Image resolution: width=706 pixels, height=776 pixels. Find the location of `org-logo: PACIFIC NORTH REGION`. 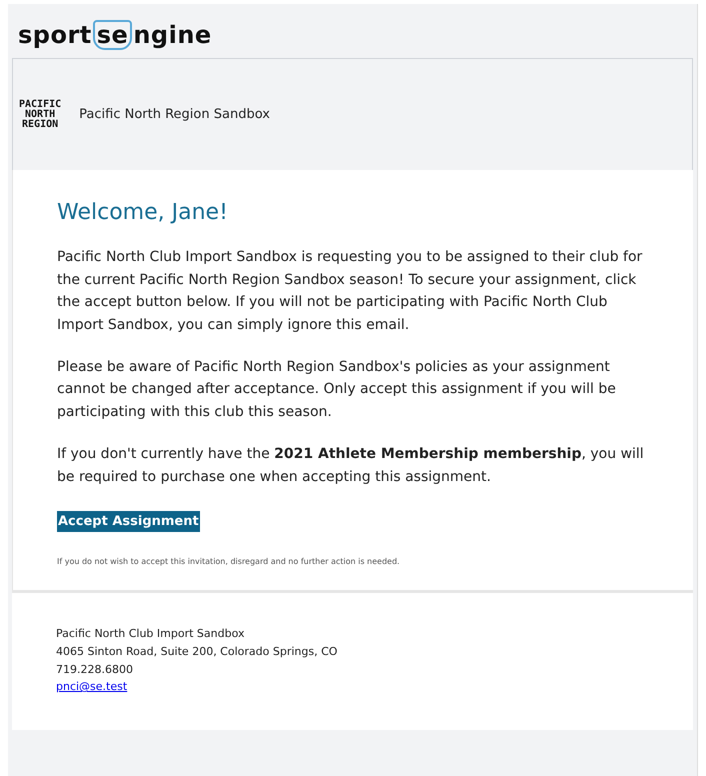

org-logo: PACIFIC NORTH REGION is located at coordinates (40, 115).